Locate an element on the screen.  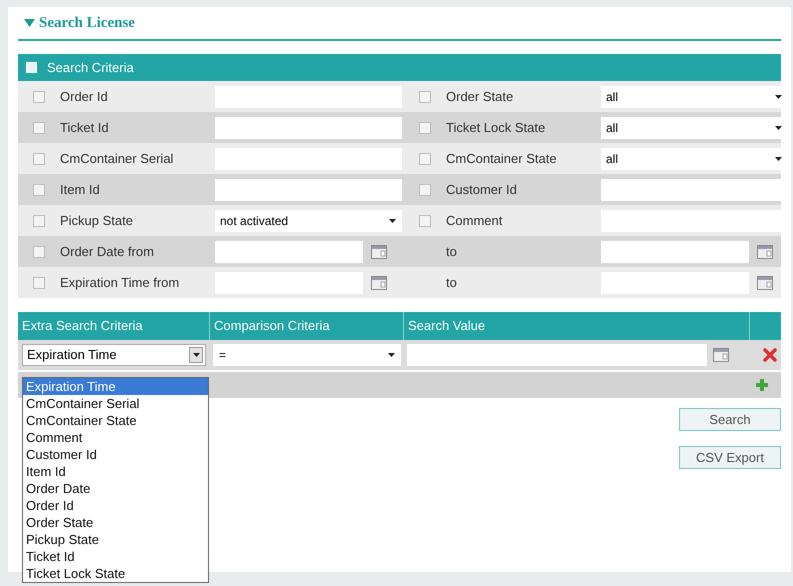
column-header: Search Value is located at coordinates (447, 326).